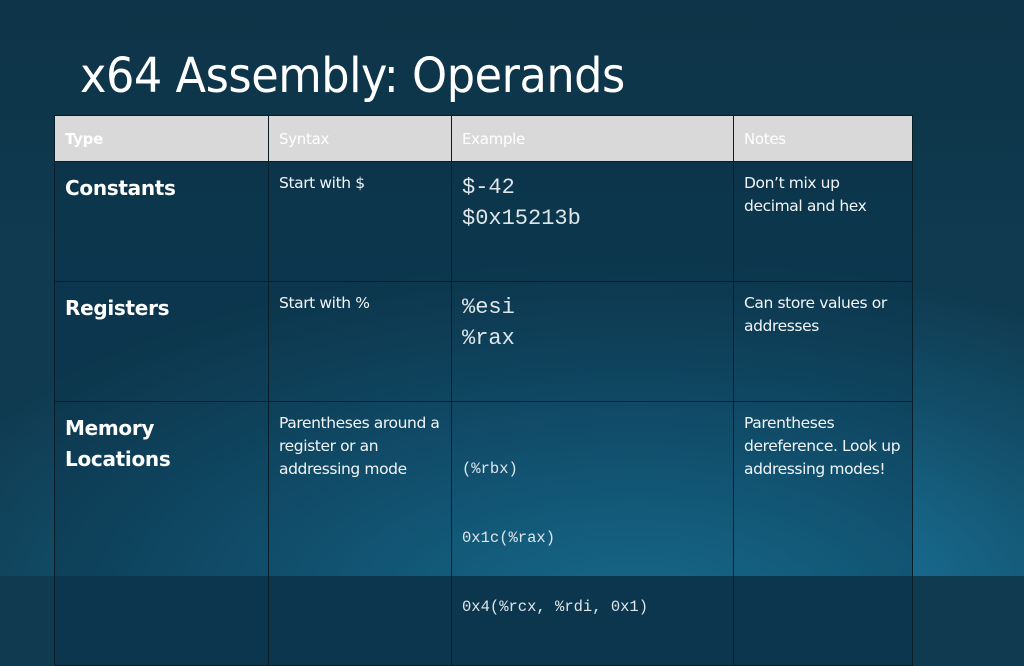 The image size is (1024, 666). Describe the element at coordinates (161, 533) in the screenshot. I see `type-cell: Memory Locations` at that location.